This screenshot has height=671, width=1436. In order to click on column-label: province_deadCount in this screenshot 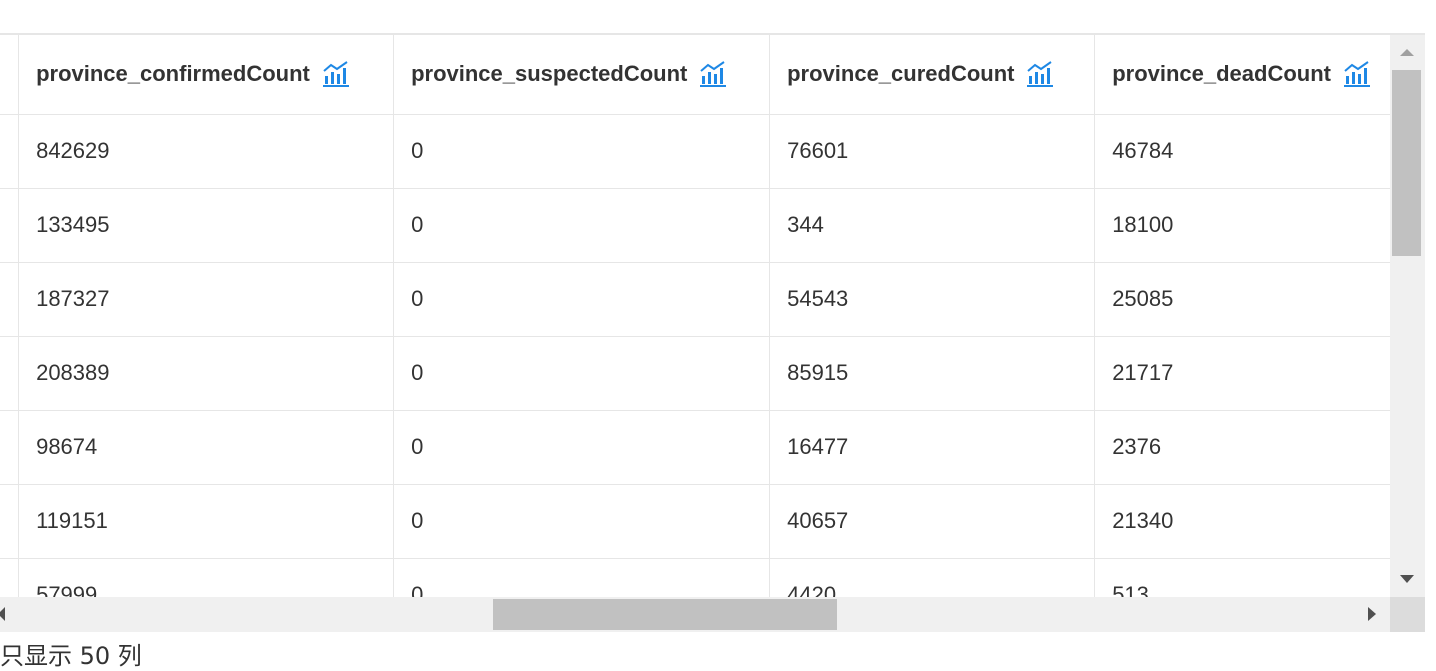, I will do `click(1221, 74)`.